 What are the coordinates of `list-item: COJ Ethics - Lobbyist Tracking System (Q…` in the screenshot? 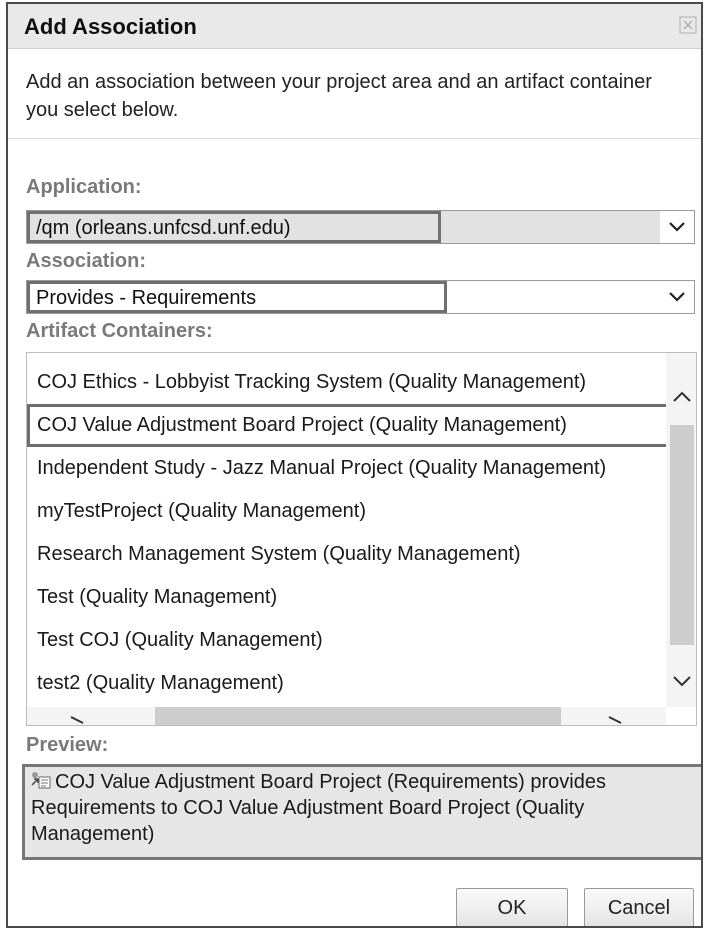 It's located at (352, 382).